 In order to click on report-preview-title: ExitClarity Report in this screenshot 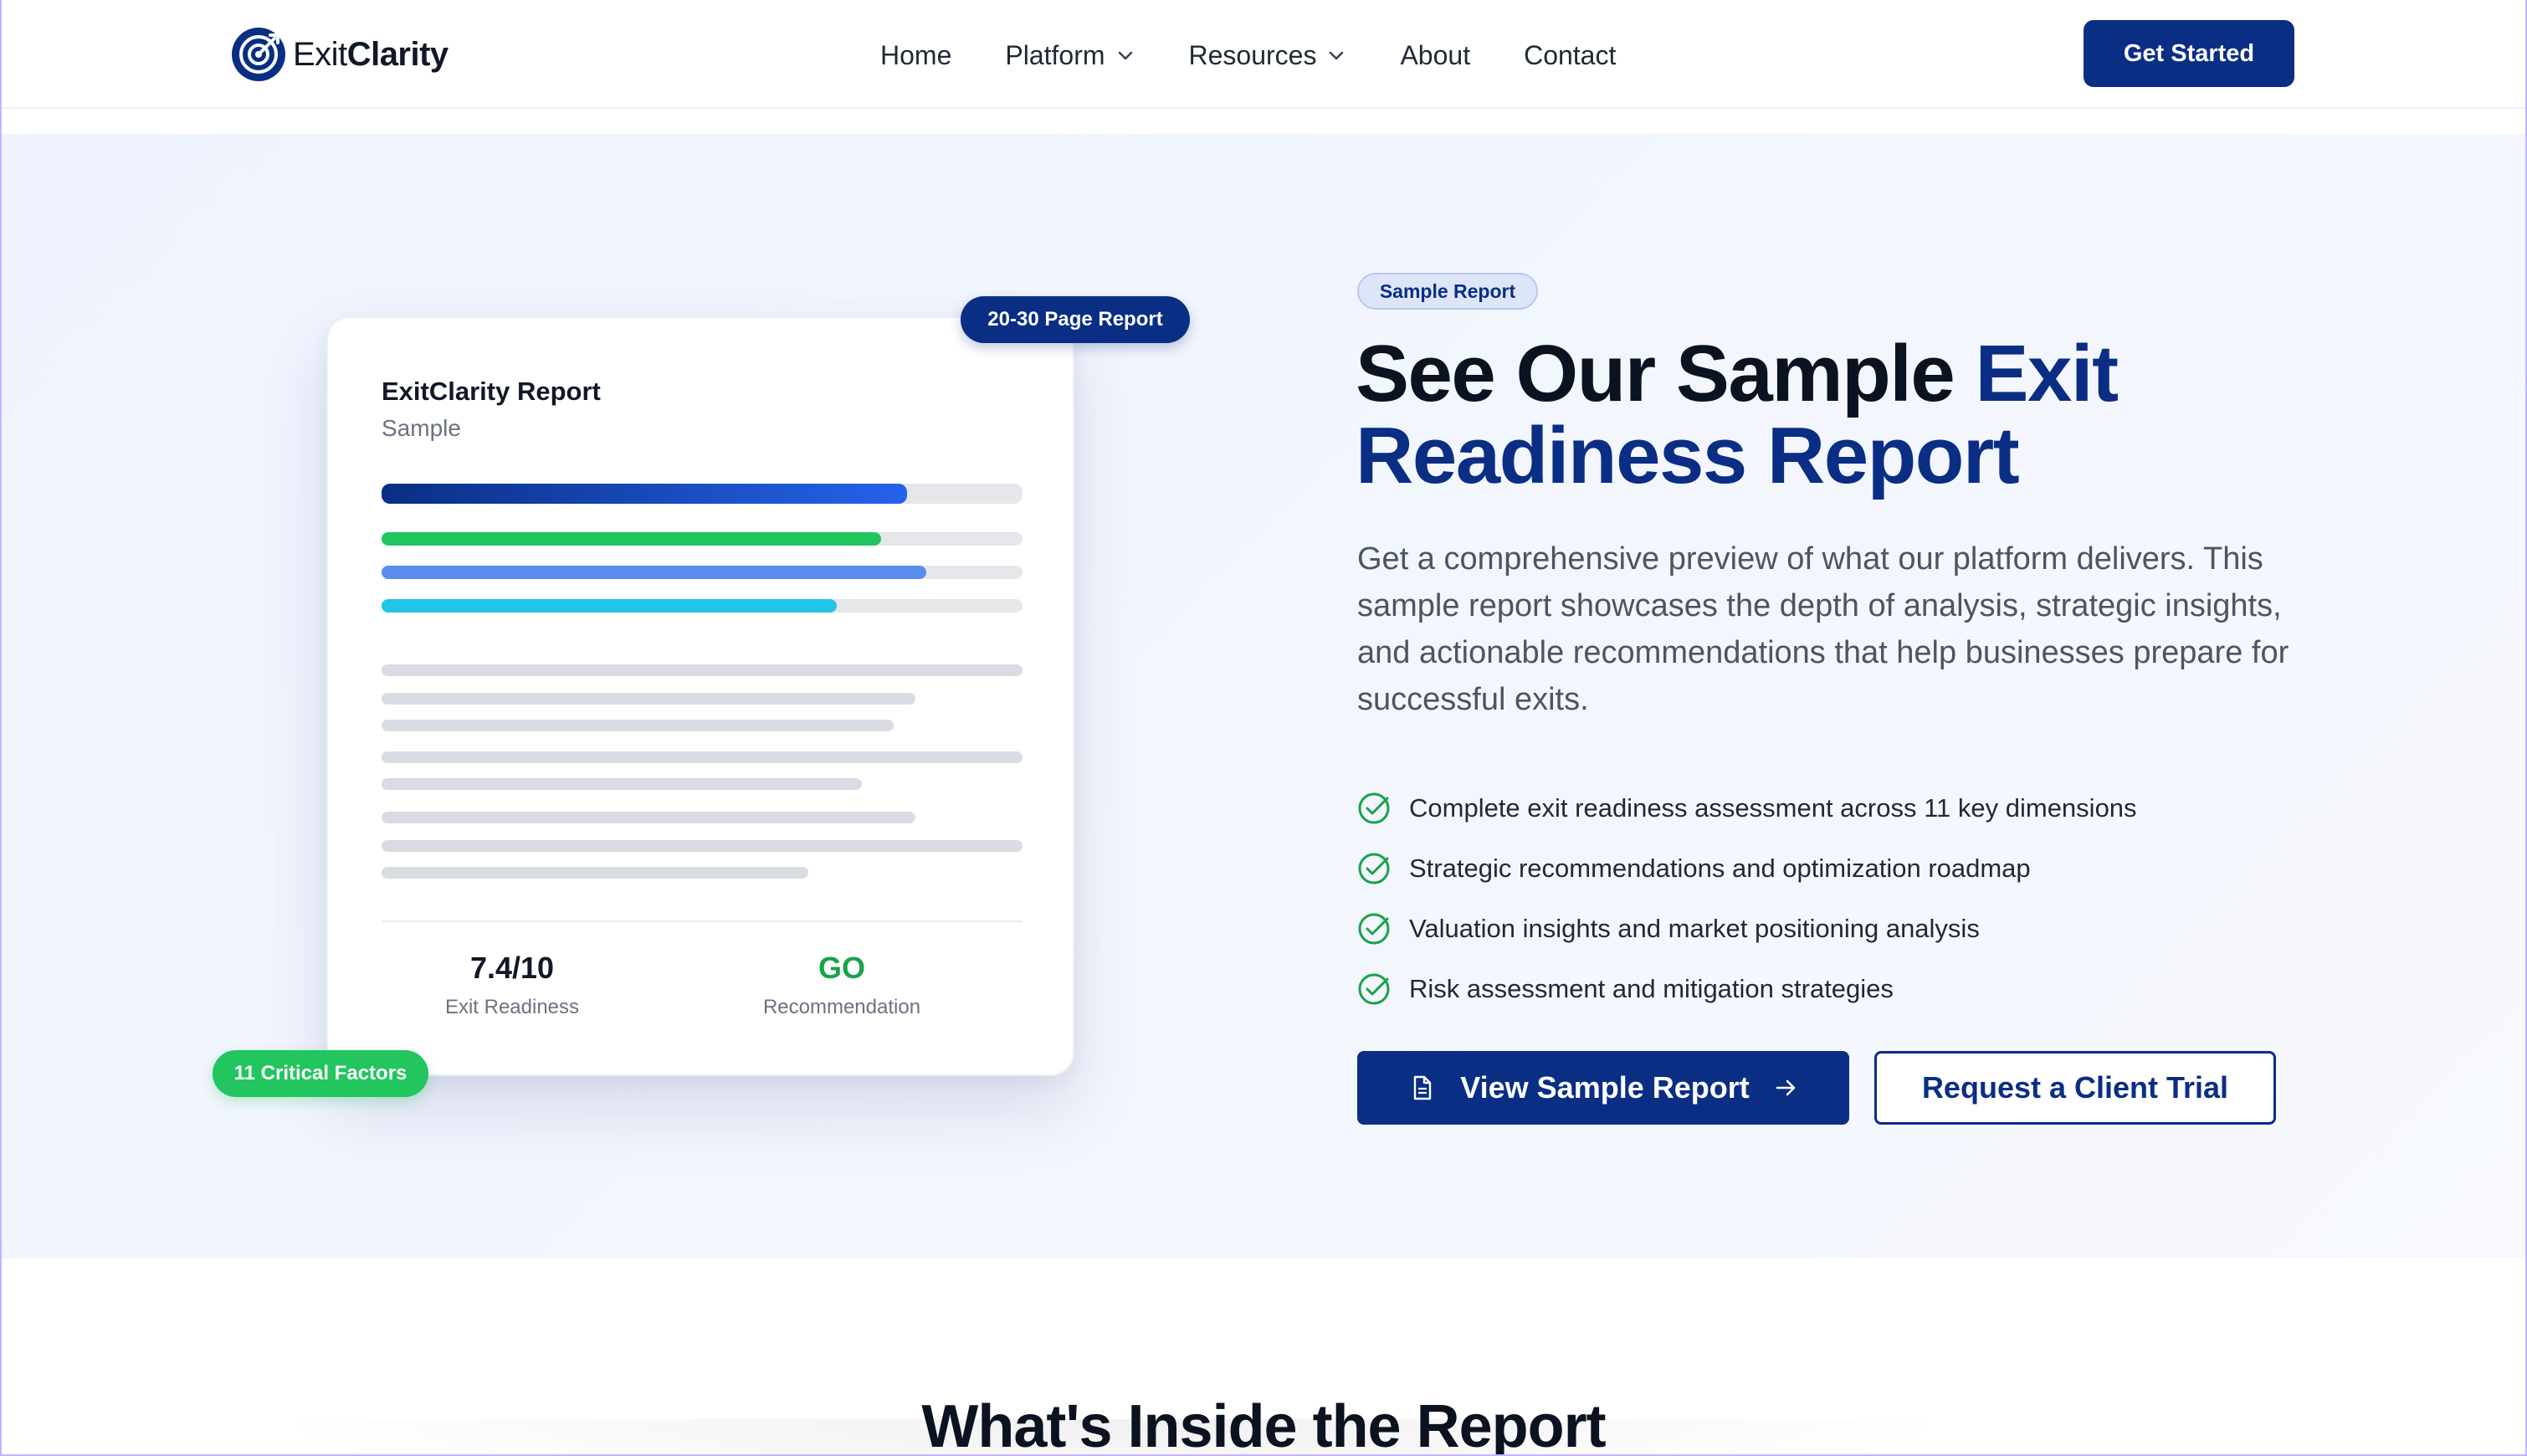, I will do `click(491, 391)`.